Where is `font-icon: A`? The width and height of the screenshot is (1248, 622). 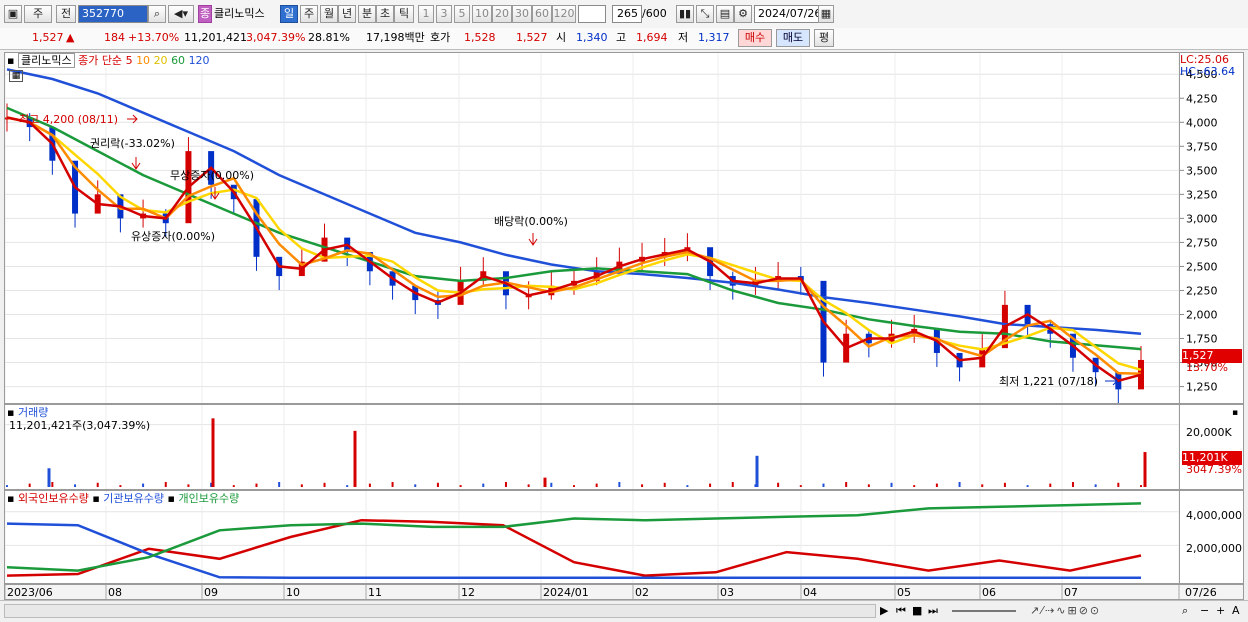 font-icon: A is located at coordinates (1236, 611).